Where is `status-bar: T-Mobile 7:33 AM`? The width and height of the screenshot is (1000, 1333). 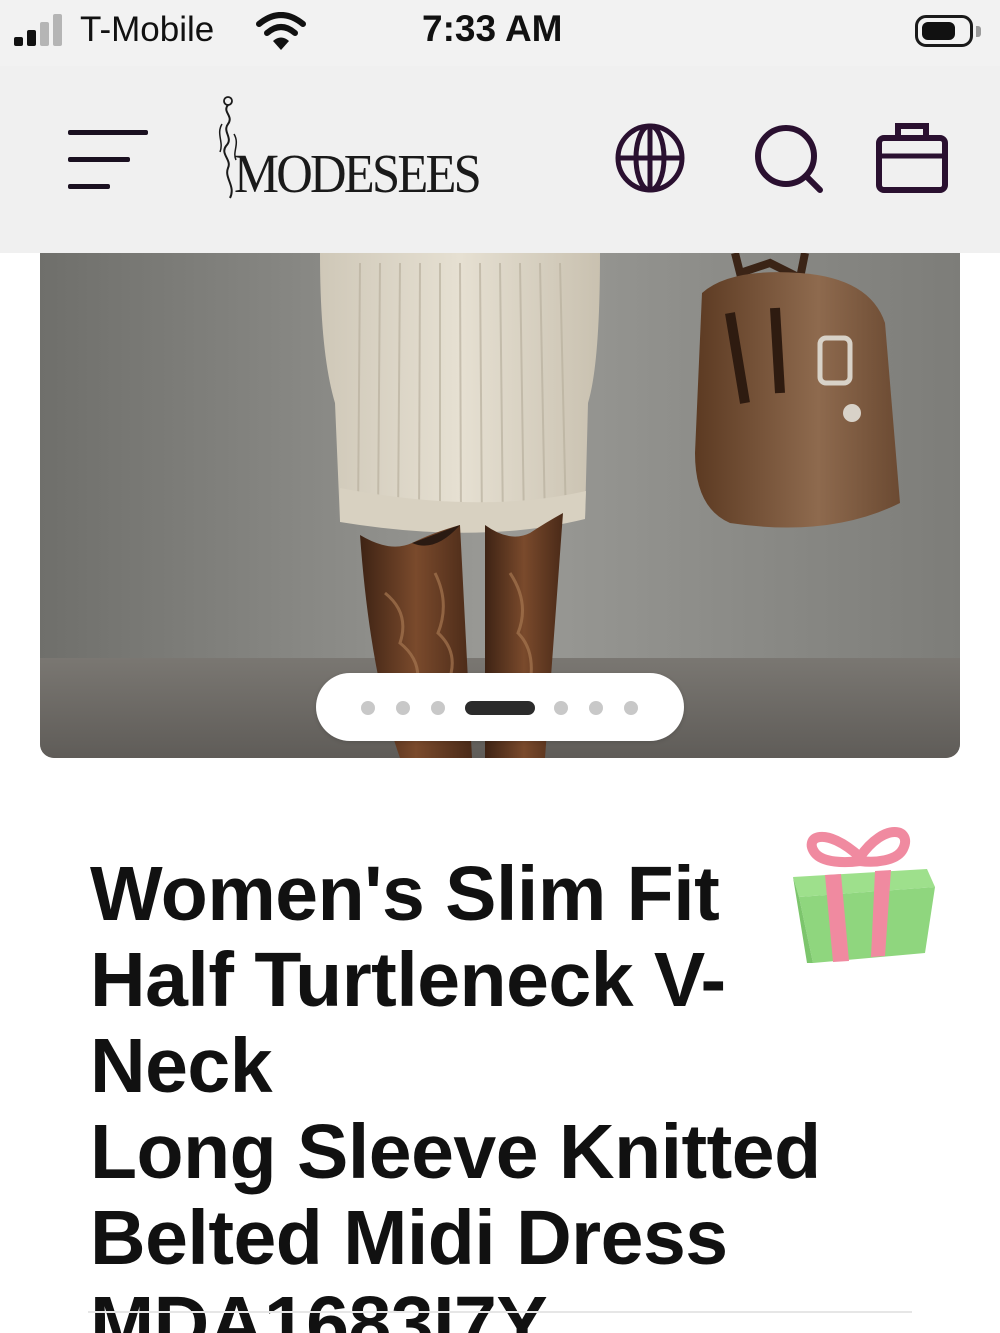 status-bar: T-Mobile 7:33 AM is located at coordinates (500, 33).